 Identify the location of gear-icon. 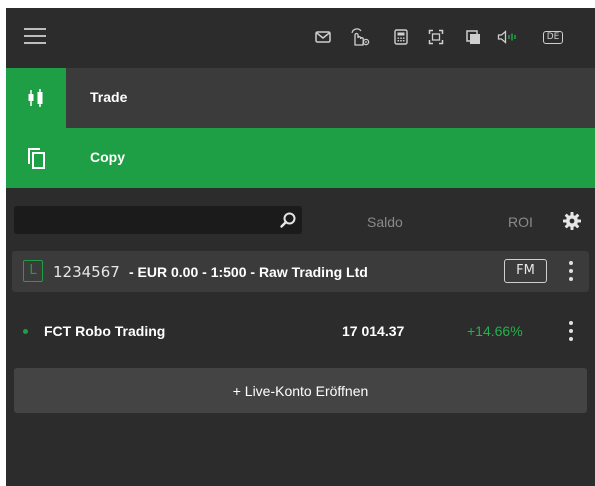
(572, 221).